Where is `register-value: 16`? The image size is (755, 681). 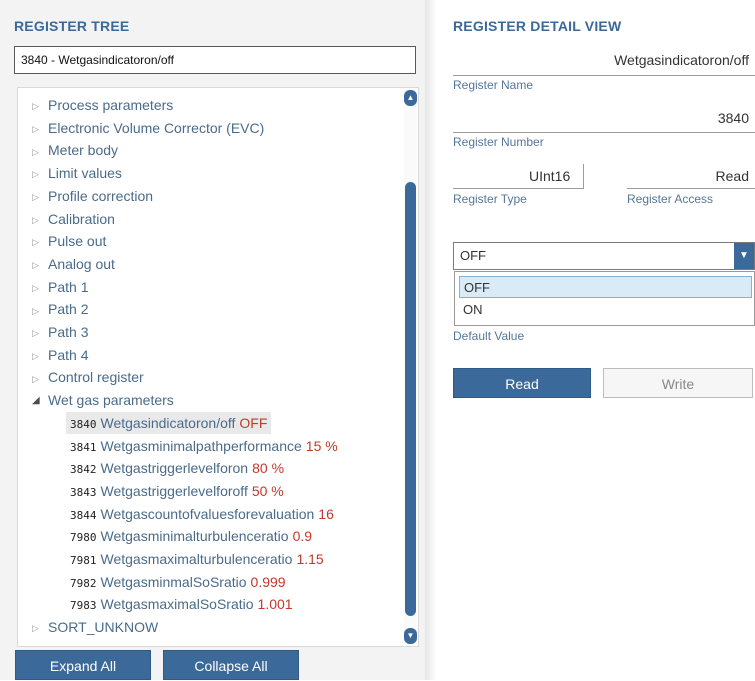 register-value: 16 is located at coordinates (326, 513).